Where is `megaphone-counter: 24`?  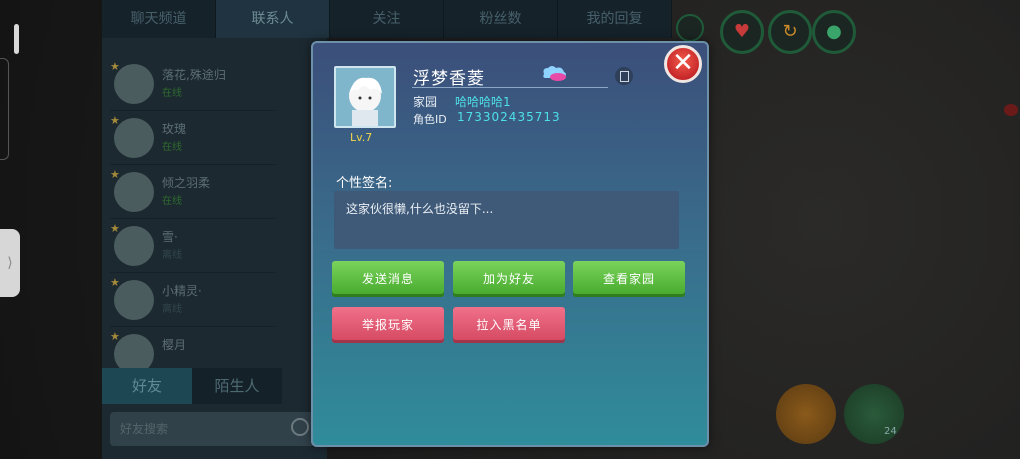
megaphone-counter: 24 is located at coordinates (890, 431).